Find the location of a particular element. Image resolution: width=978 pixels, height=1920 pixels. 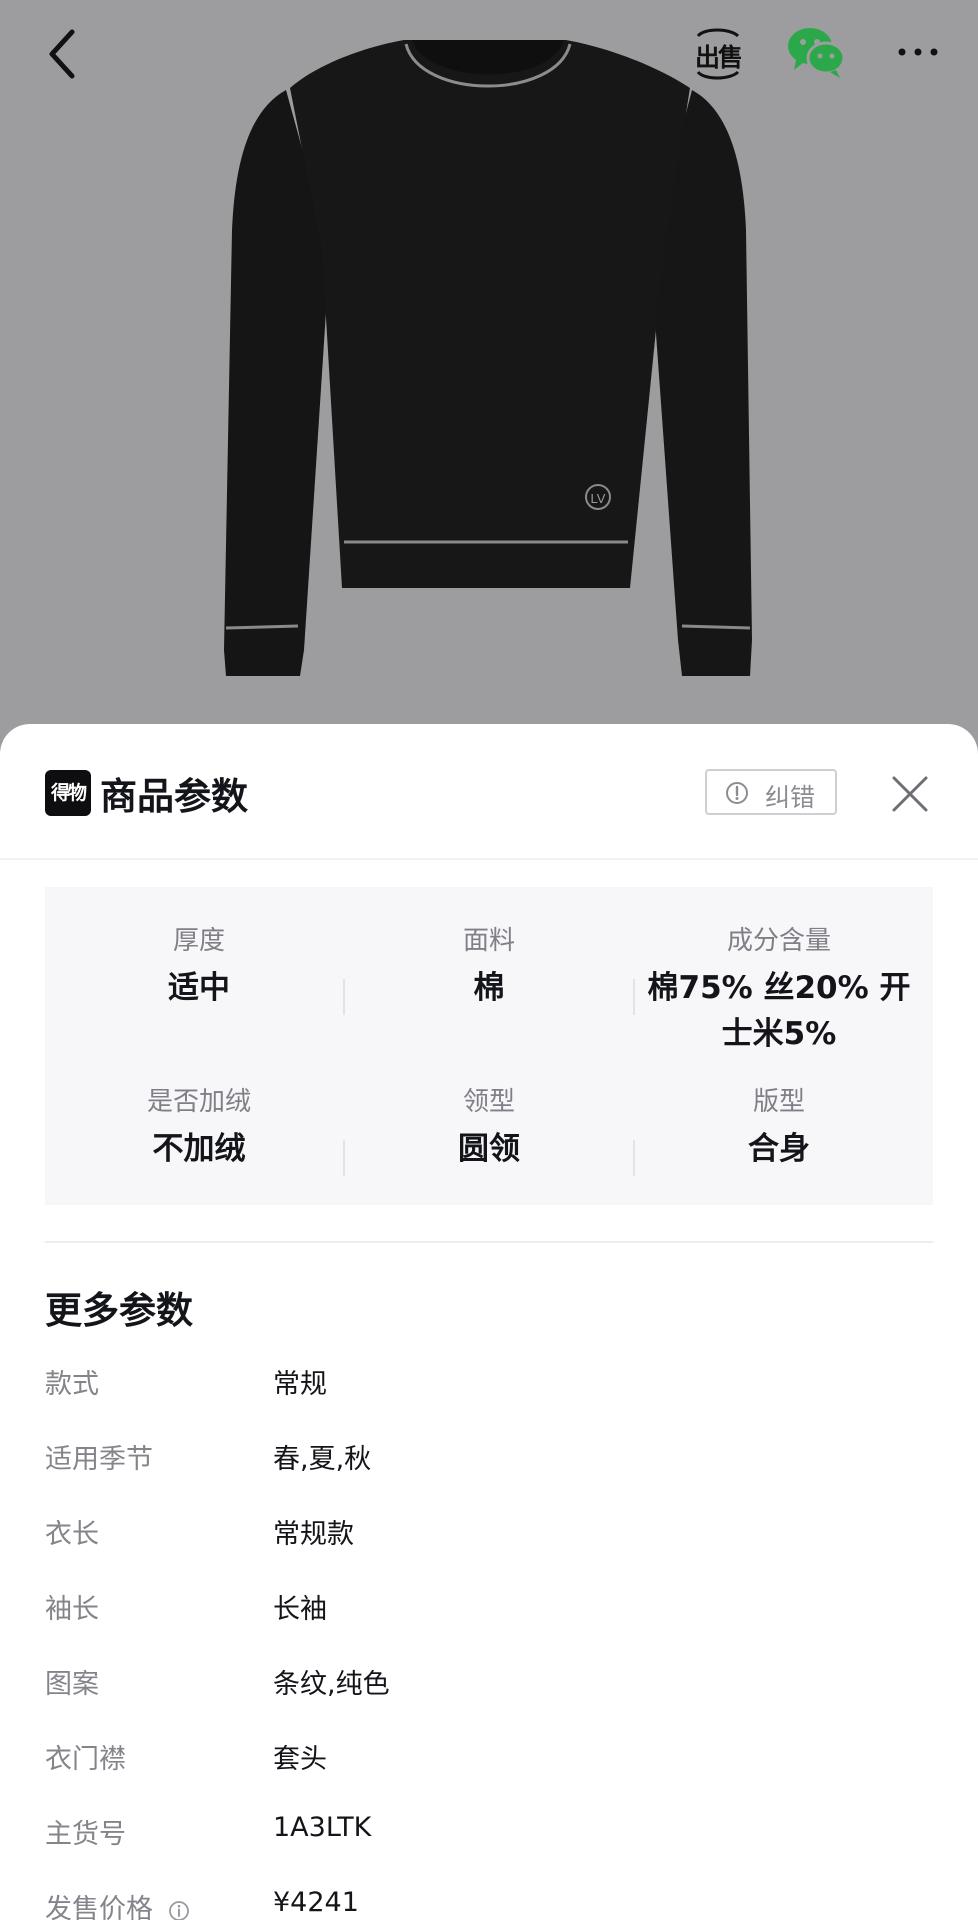

row-value: 常规款 is located at coordinates (313, 1534).